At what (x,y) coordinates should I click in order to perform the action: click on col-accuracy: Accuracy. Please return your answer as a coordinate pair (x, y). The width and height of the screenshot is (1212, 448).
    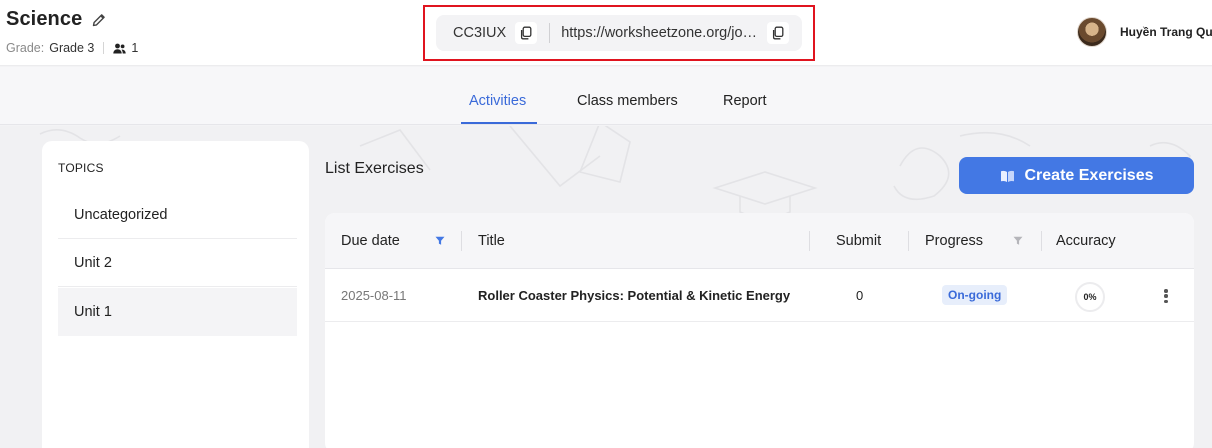
    Looking at the image, I should click on (1086, 241).